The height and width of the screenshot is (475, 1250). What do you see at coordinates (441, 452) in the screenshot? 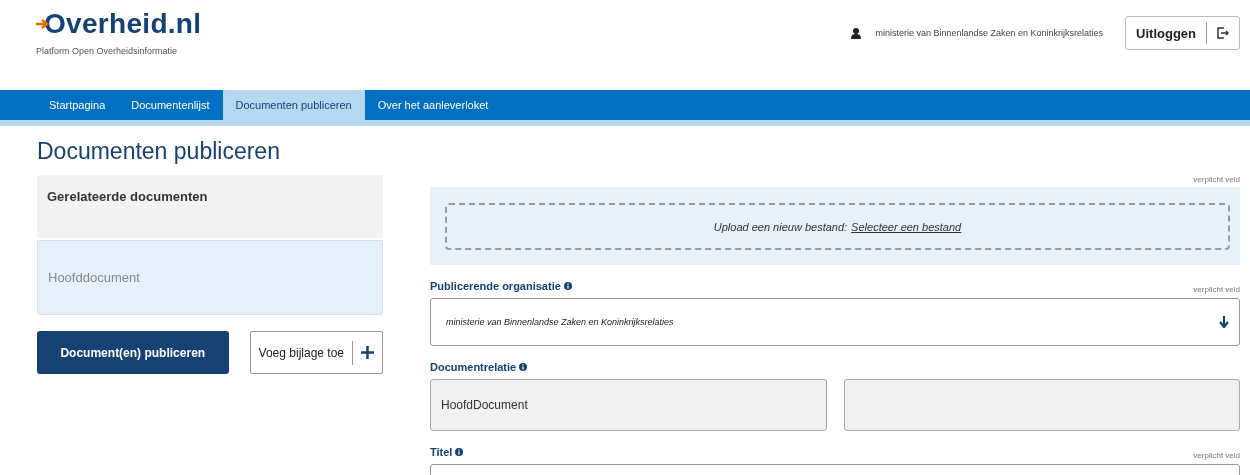
I see `field-label: Titel` at bounding box center [441, 452].